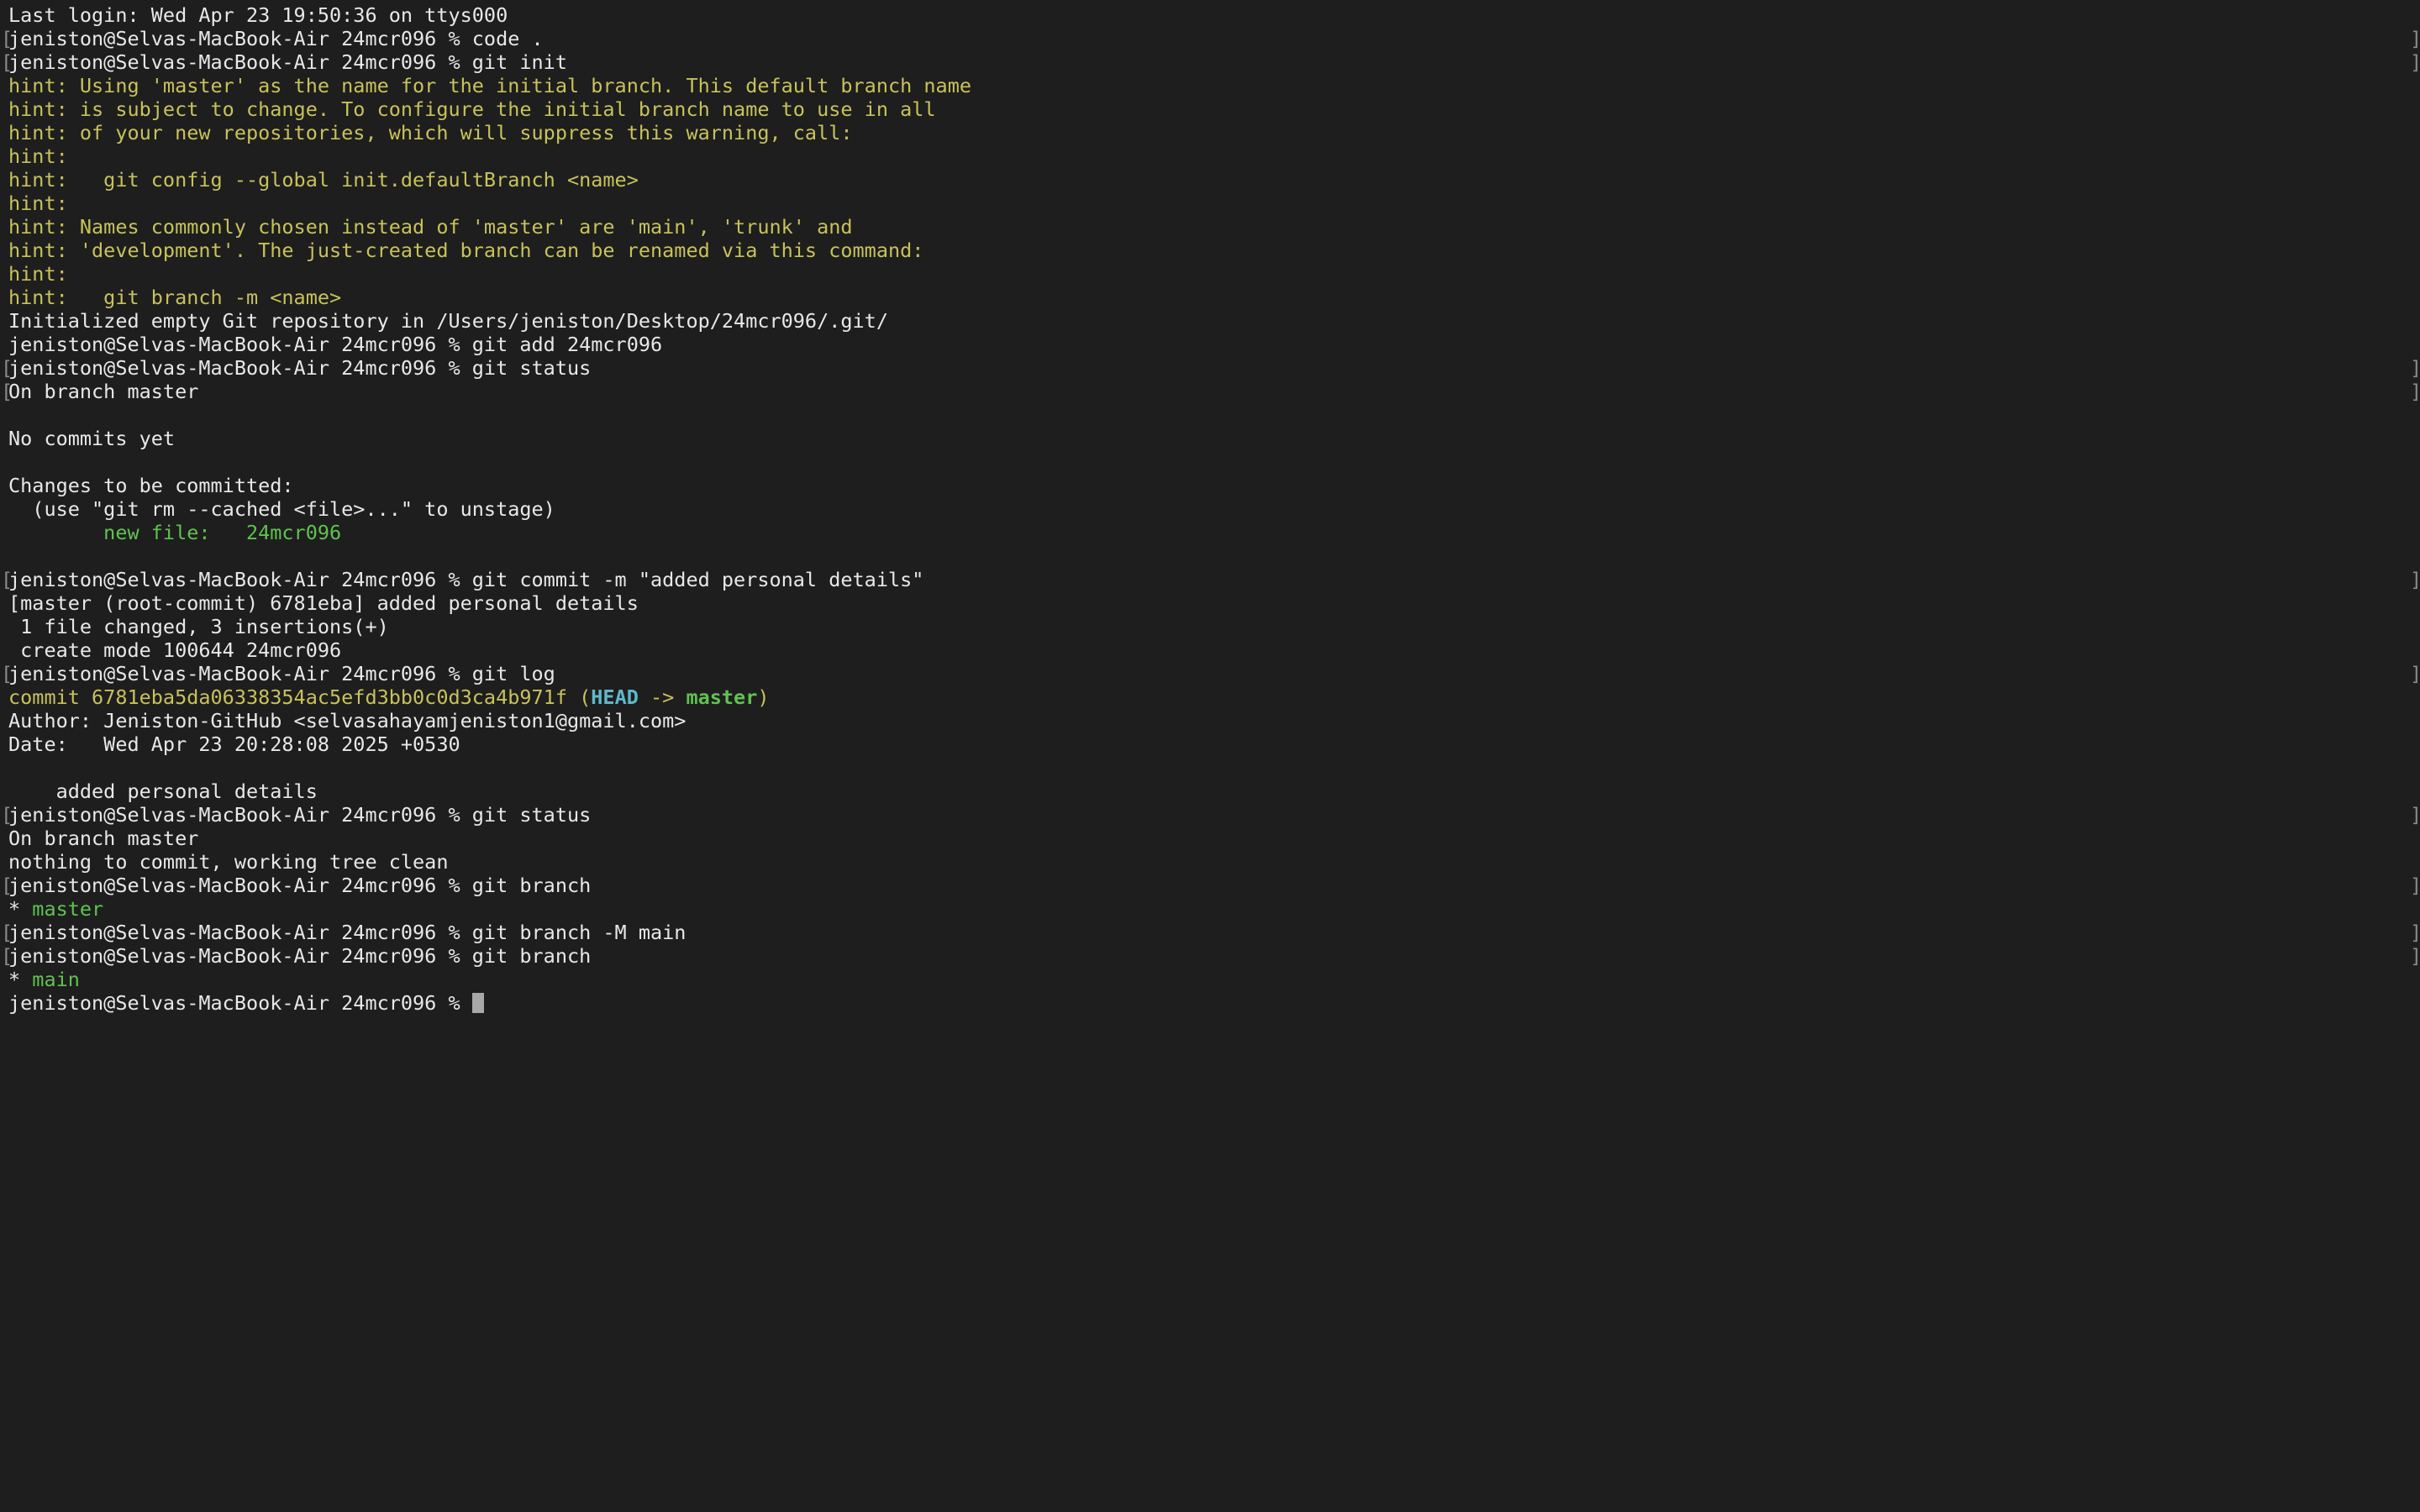 This screenshot has width=2420, height=1512. Describe the element at coordinates (199, 626) in the screenshot. I see `line-text-segment: 1 file changed, 3 insertions(+)` at that location.